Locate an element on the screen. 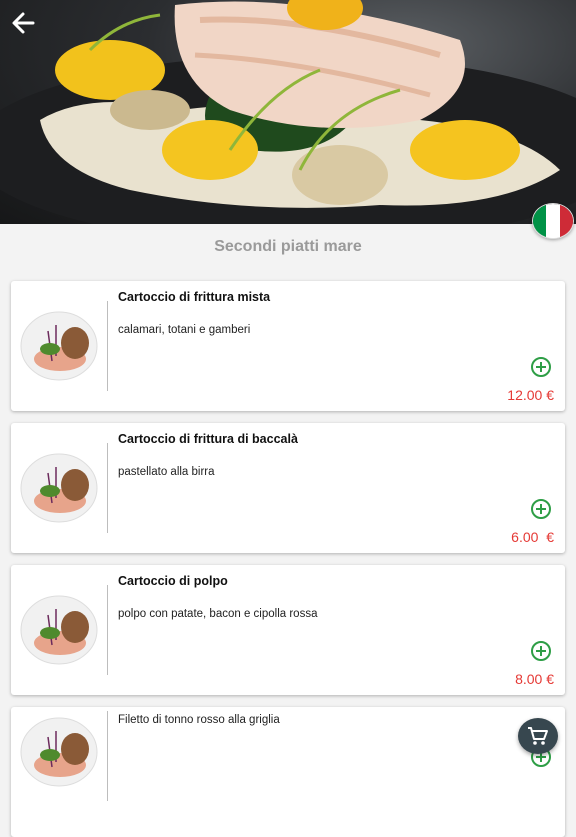  dish-price: 12.00 € is located at coordinates (530, 395).